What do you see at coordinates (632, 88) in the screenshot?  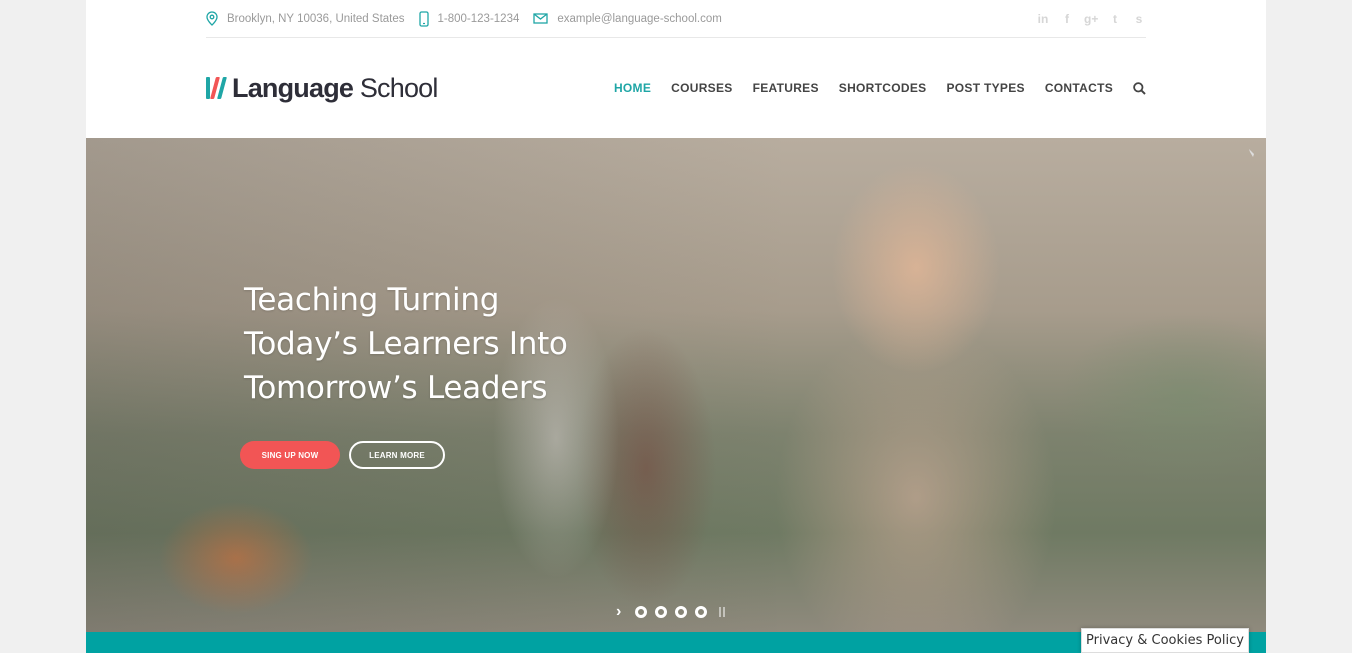 I see `nav-home: HOME` at bounding box center [632, 88].